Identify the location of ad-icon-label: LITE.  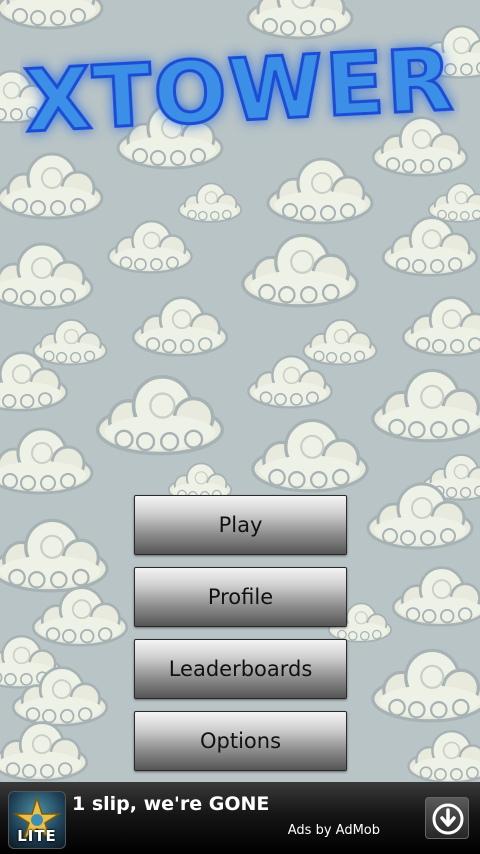
(37, 836).